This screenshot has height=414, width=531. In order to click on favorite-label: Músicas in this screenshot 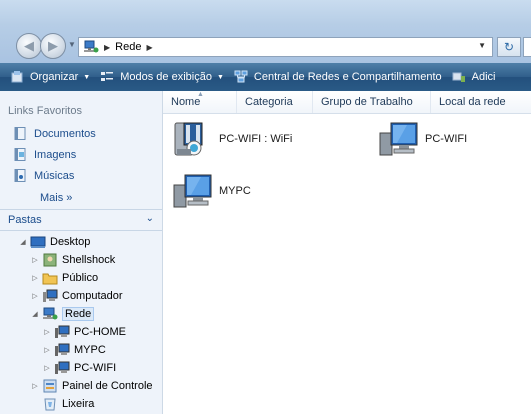, I will do `click(54, 175)`.